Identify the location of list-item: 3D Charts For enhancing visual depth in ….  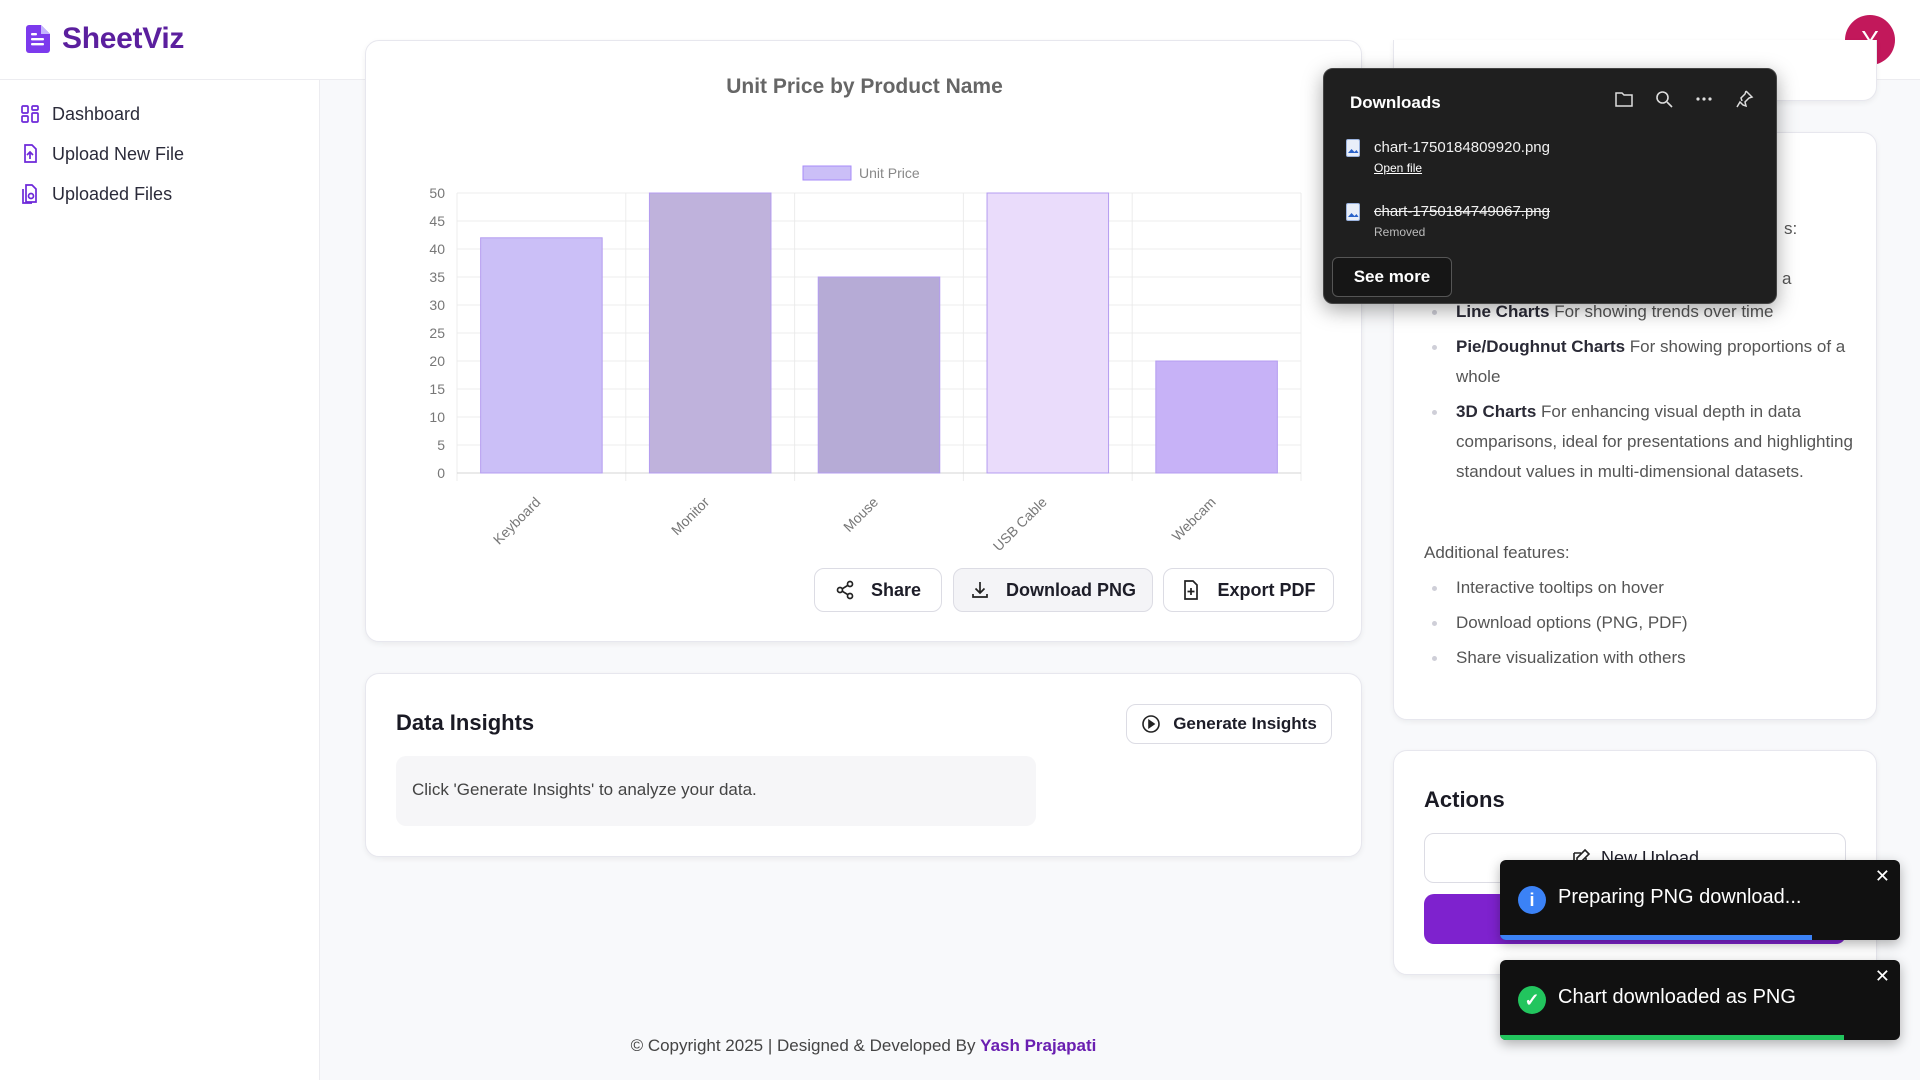
(1639, 442).